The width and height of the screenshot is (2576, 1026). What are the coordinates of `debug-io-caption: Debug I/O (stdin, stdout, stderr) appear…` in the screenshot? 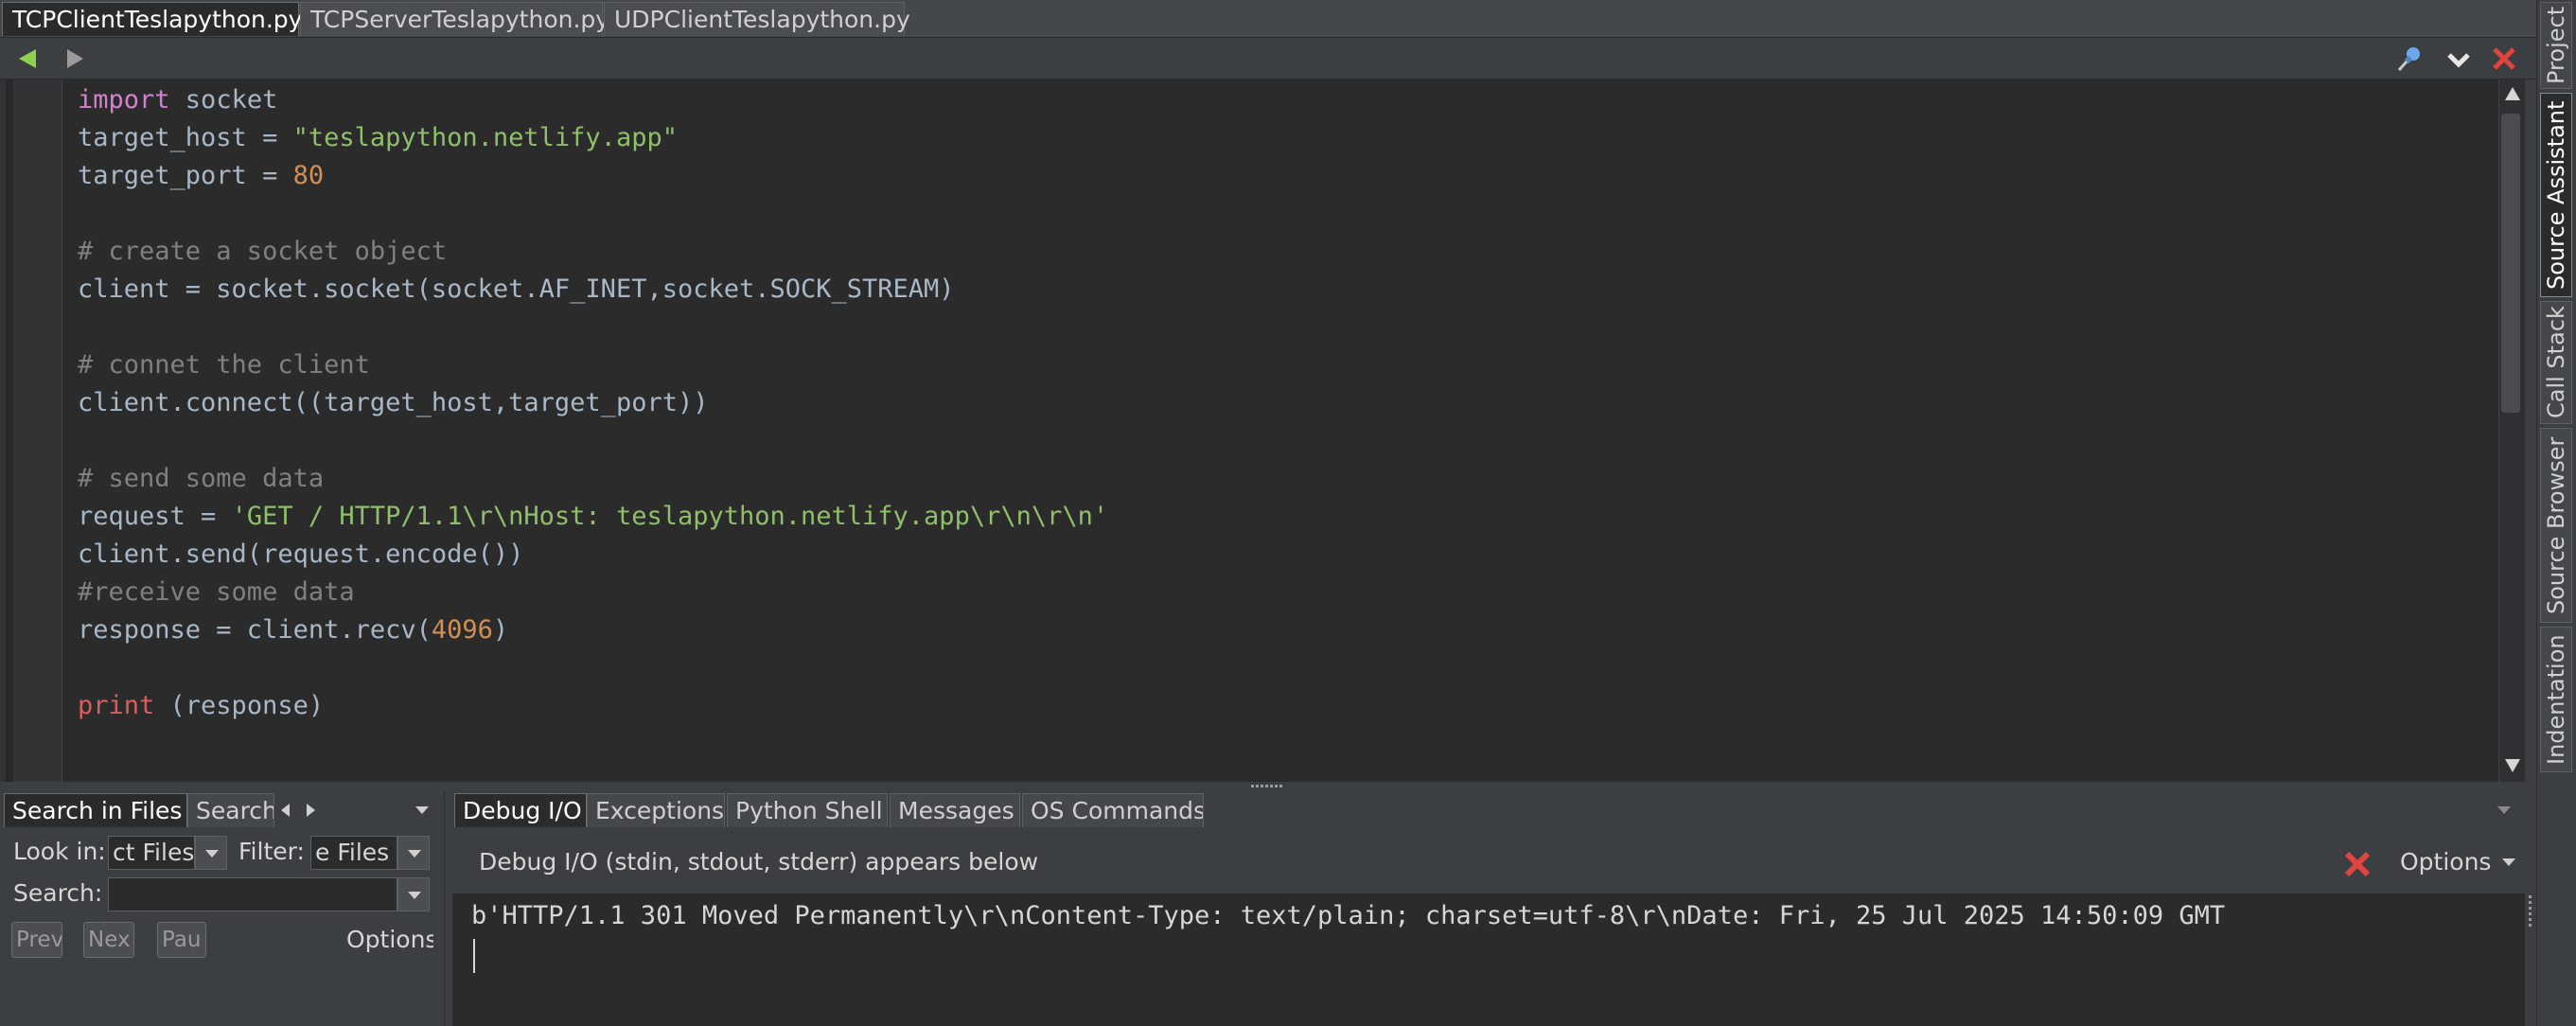 It's located at (759, 862).